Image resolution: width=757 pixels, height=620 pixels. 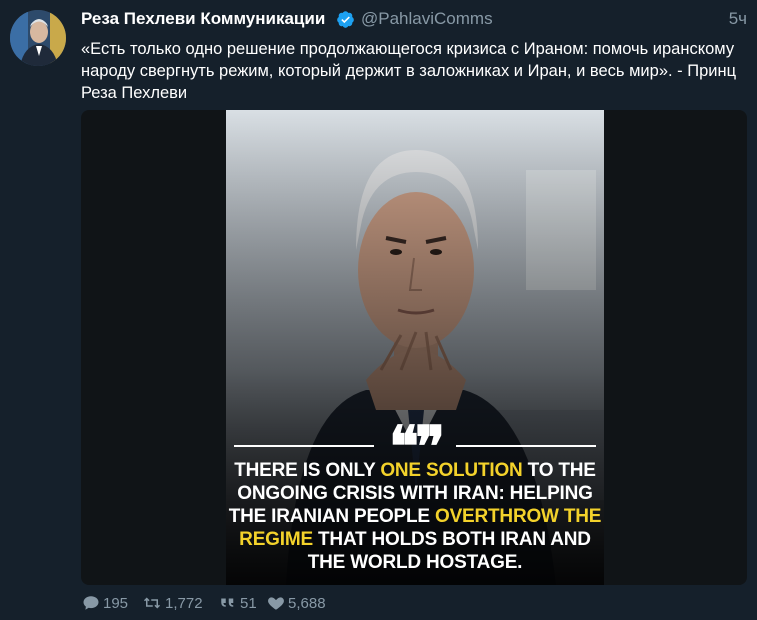 What do you see at coordinates (116, 603) in the screenshot?
I see `reply-count: 195` at bounding box center [116, 603].